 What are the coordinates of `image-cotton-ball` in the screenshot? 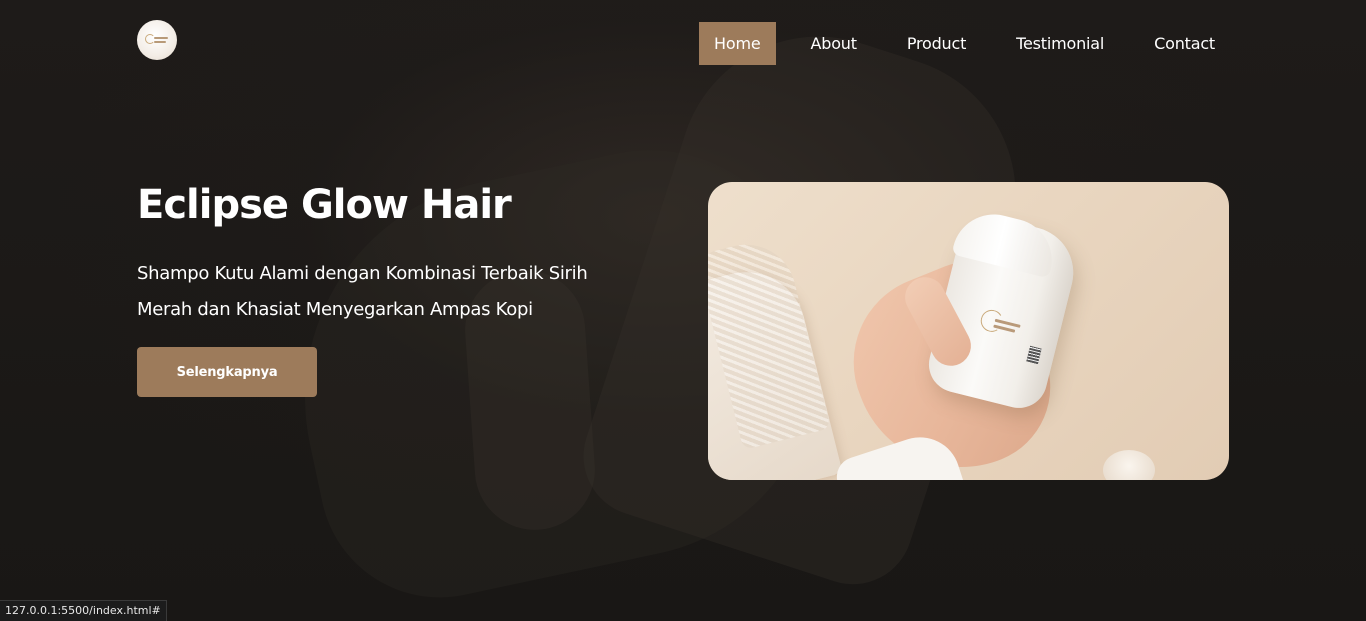 It's located at (1129, 465).